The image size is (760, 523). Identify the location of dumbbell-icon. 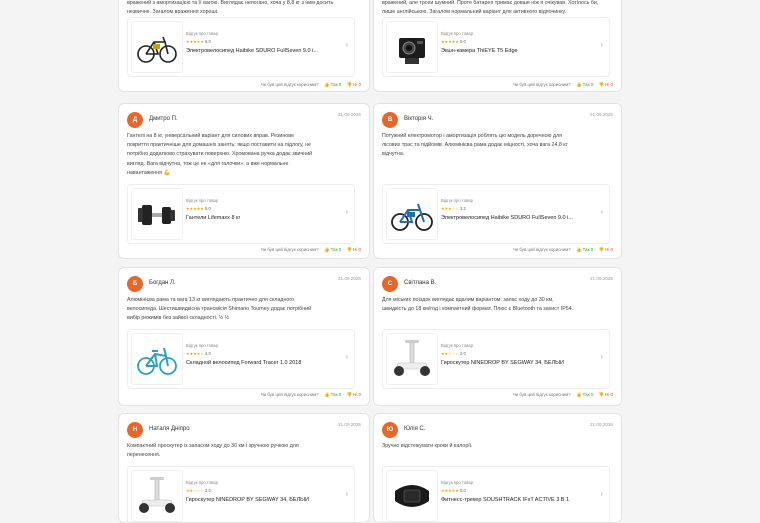
(157, 214).